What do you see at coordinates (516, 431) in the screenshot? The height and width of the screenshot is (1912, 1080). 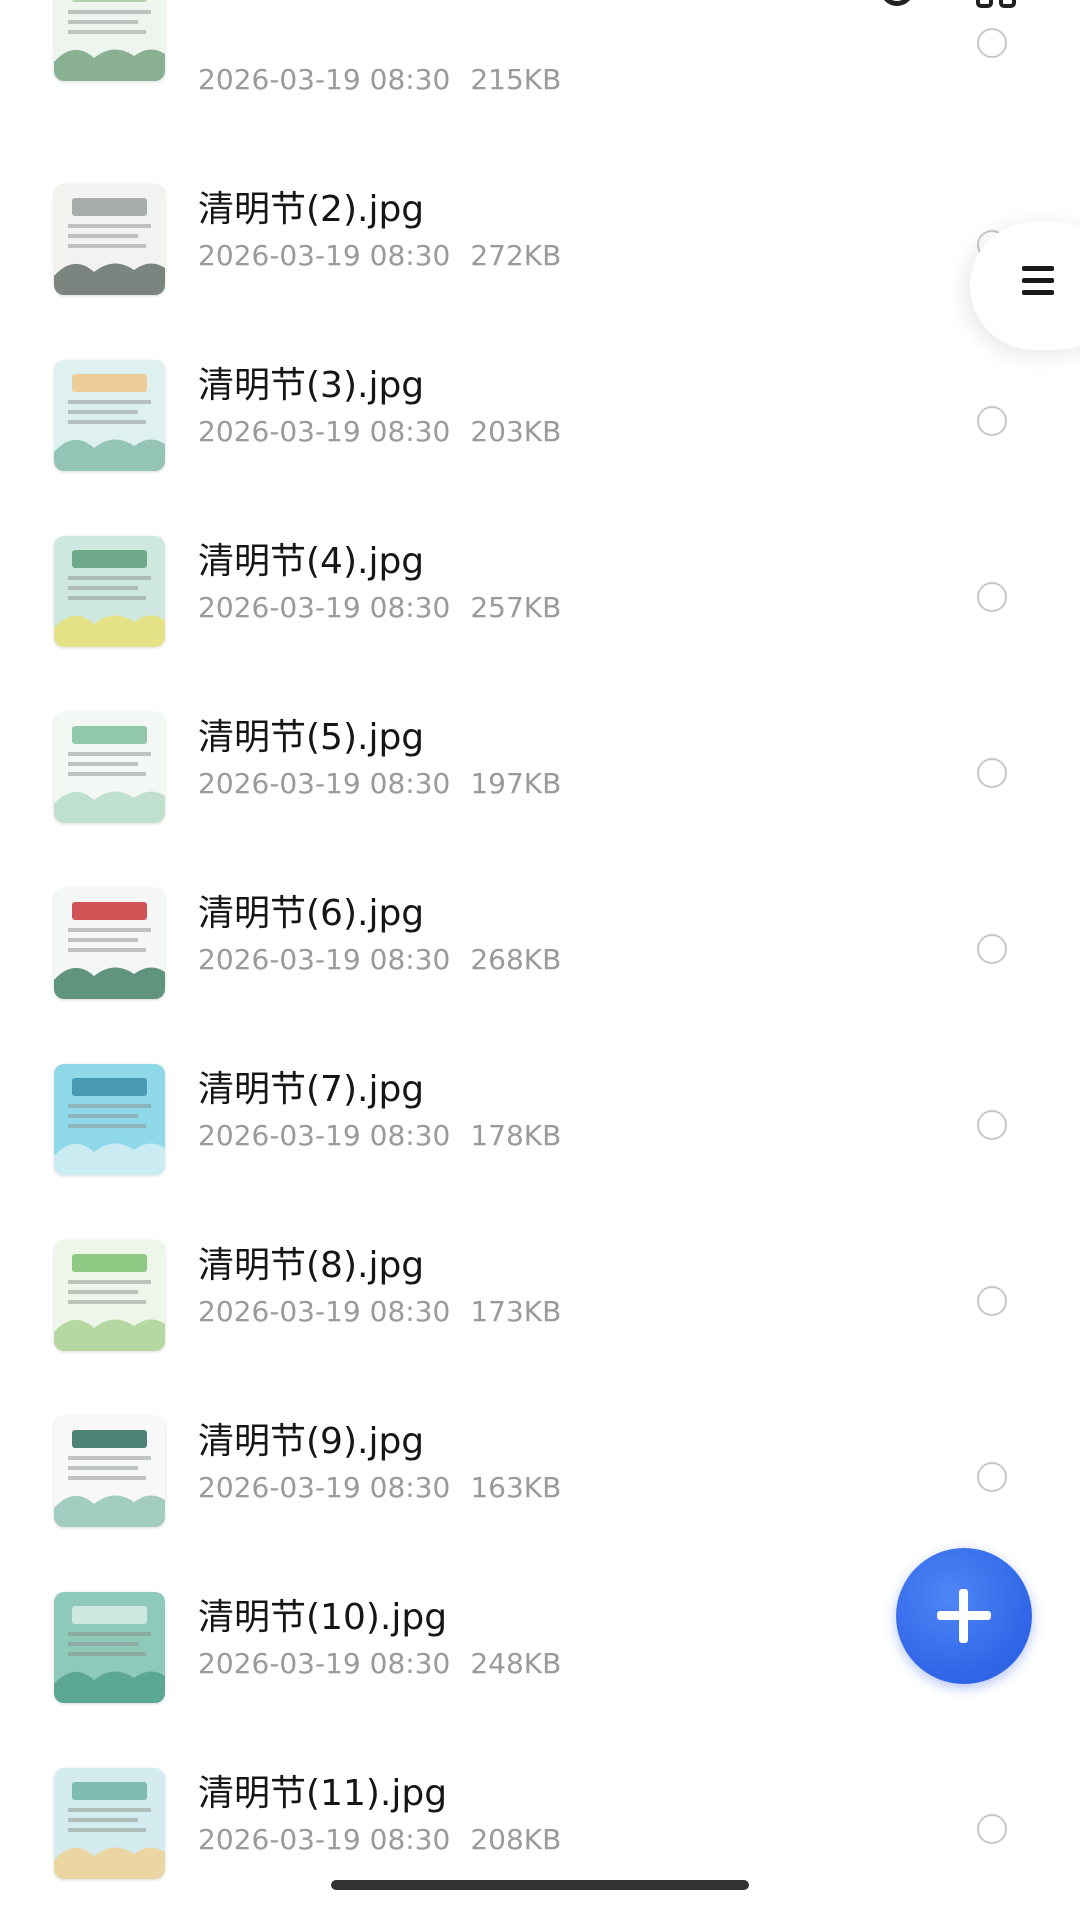 I see `file-size: 203KB` at bounding box center [516, 431].